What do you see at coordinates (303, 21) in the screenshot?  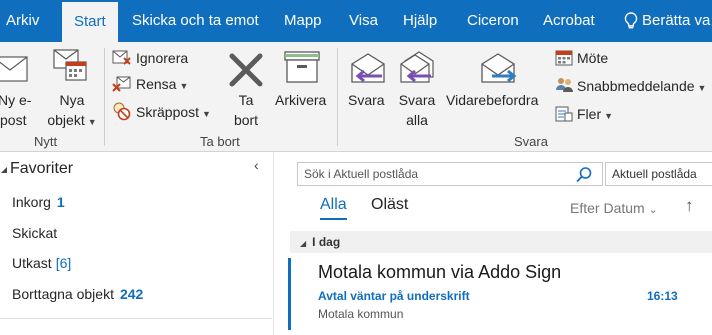 I see `tab-mapp: Mapp` at bounding box center [303, 21].